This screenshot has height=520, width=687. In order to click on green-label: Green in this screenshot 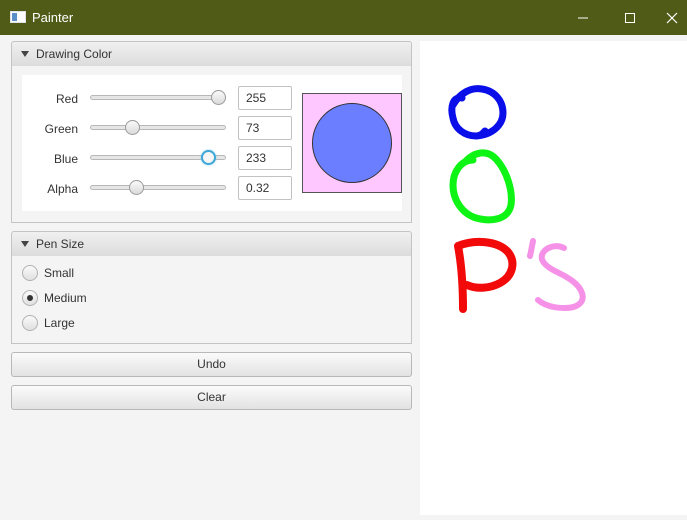, I will do `click(61, 129)`.